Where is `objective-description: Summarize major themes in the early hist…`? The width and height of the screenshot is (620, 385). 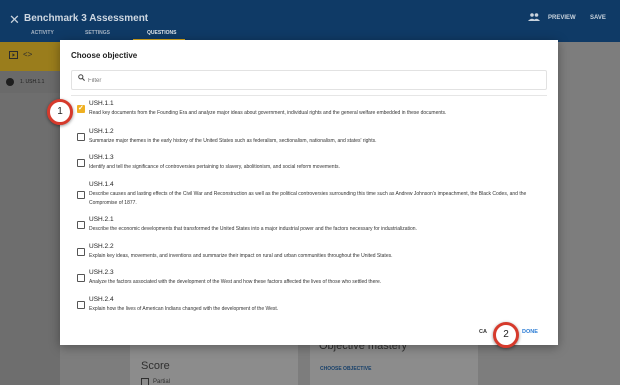
objective-description: Summarize major themes in the early hist… is located at coordinates (233, 141).